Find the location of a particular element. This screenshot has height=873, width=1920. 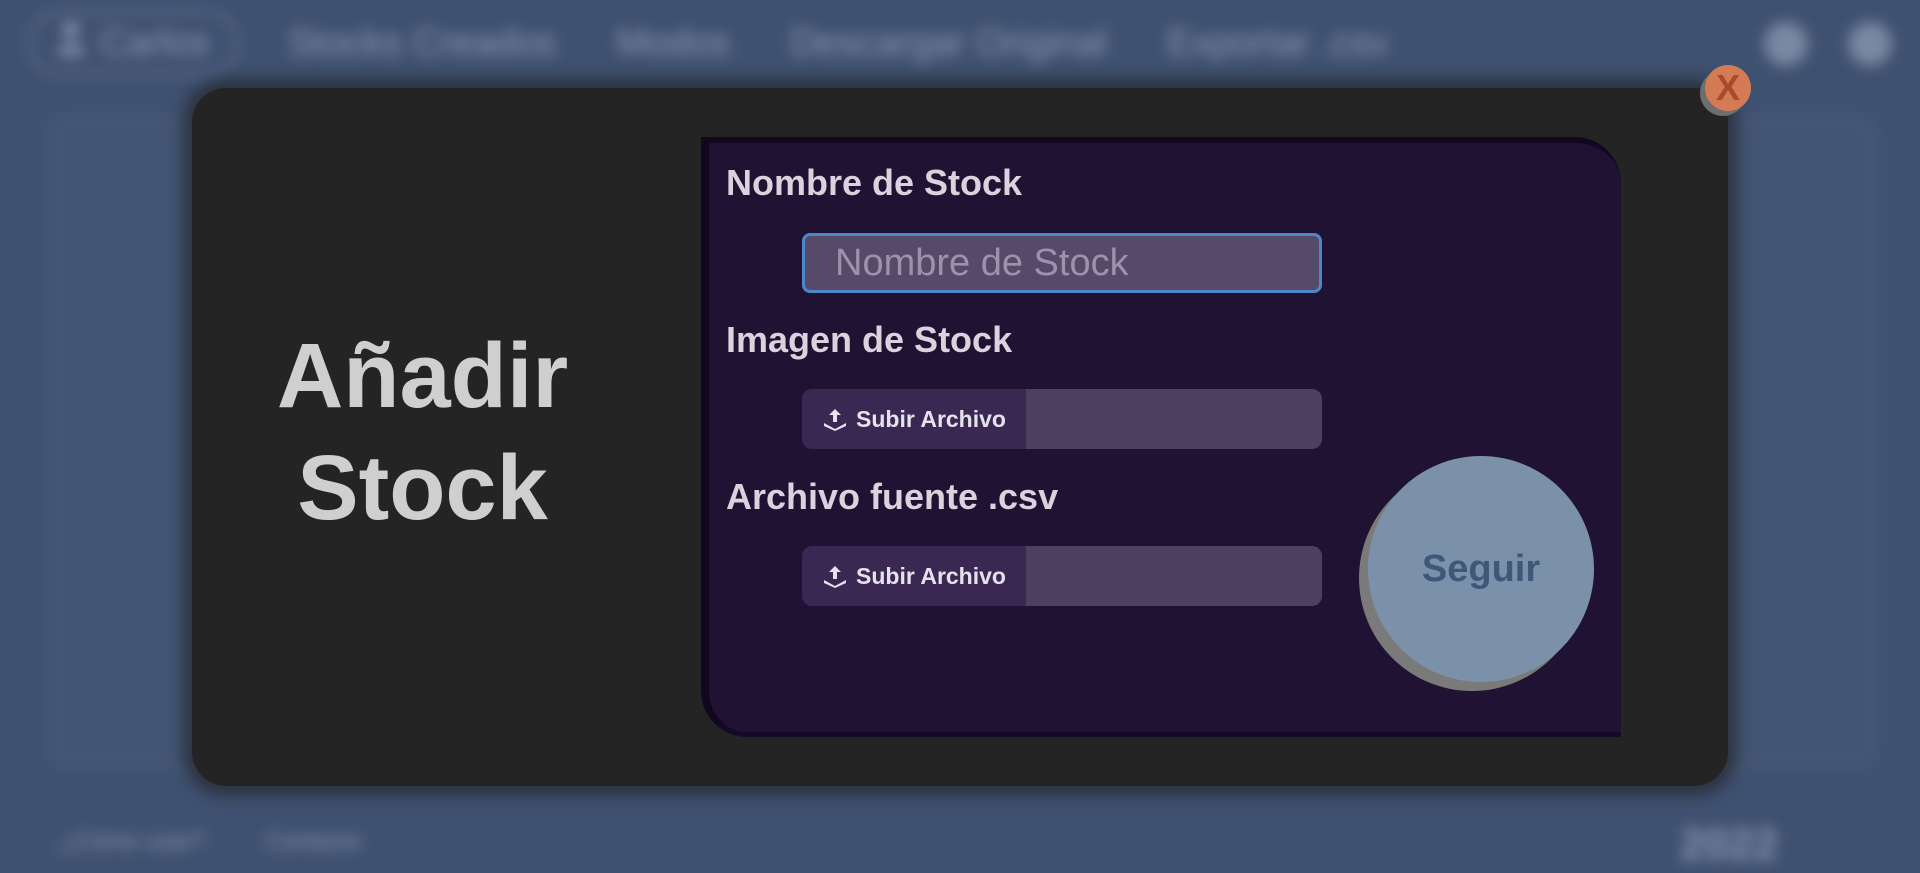

nav-icons is located at coordinates (1828, 44).